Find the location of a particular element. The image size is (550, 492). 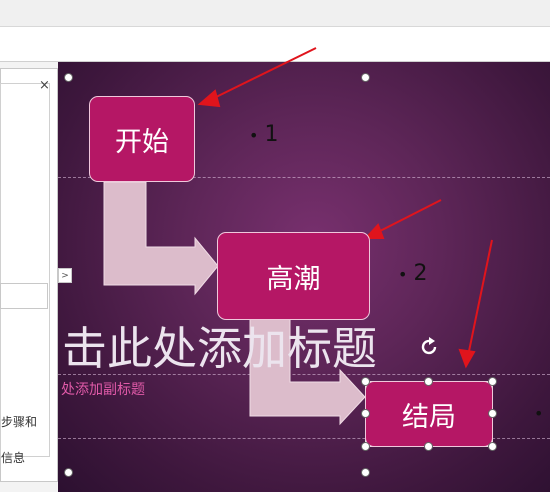

side-panel-text: 信息 is located at coordinates (13, 458).